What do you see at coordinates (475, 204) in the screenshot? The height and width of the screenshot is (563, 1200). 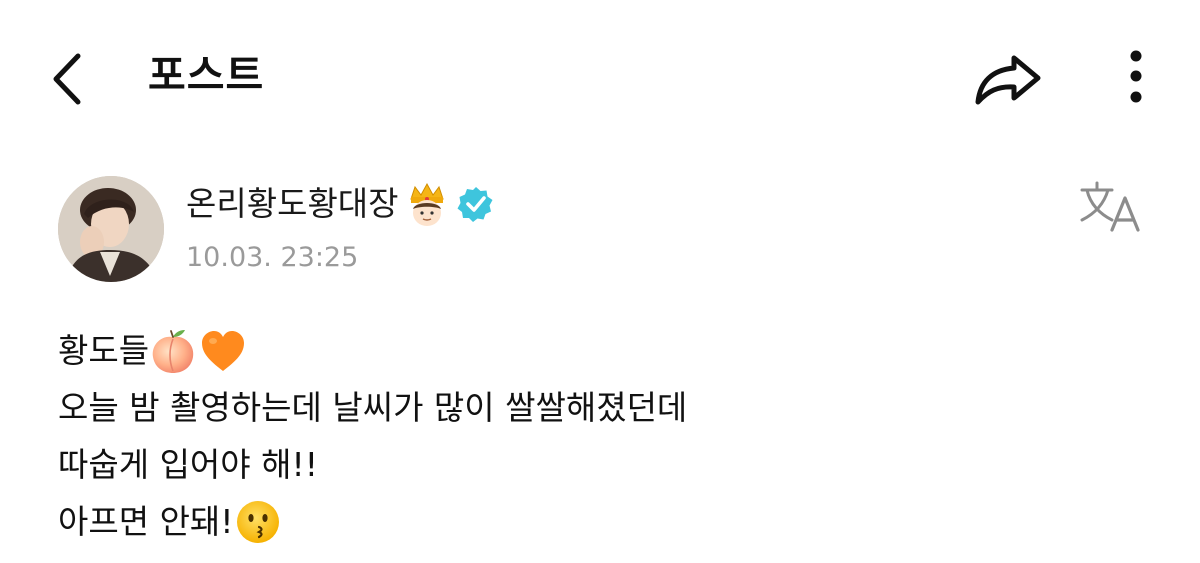 I see `verified-check-icon` at bounding box center [475, 204].